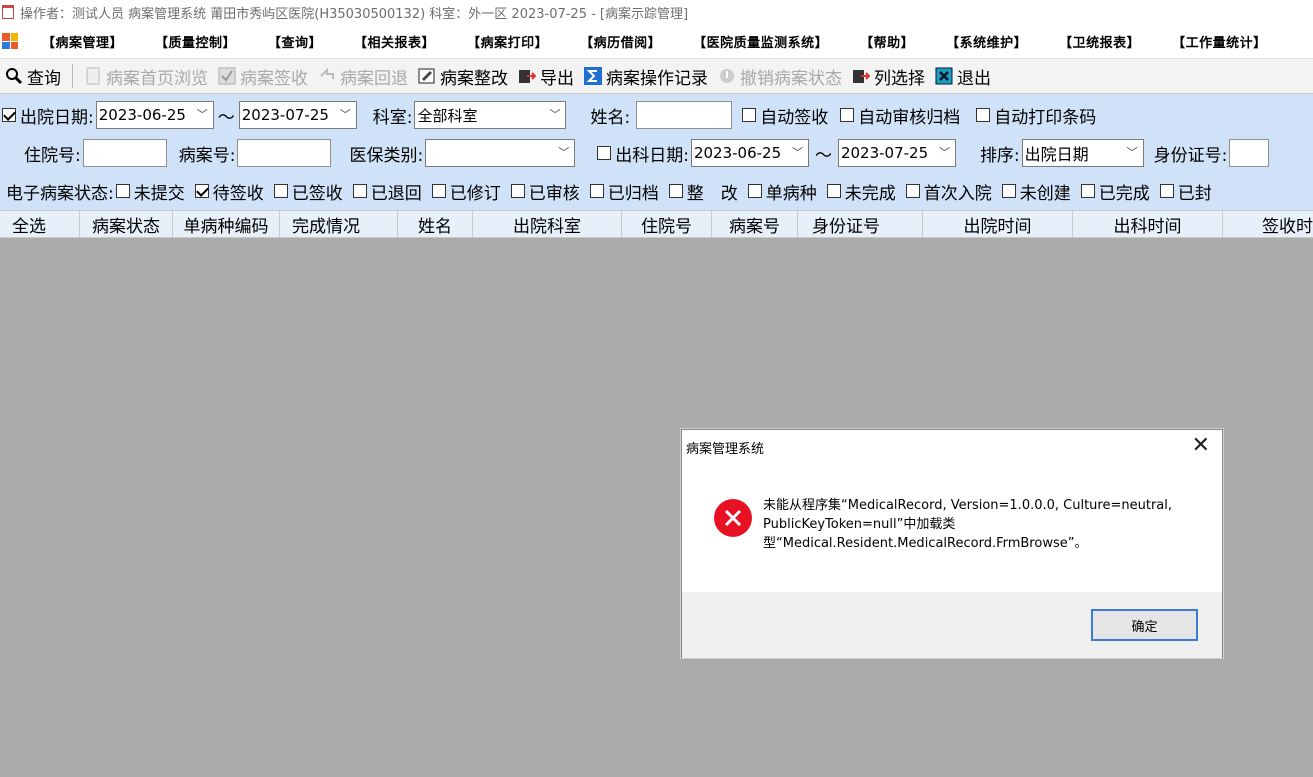 This screenshot has width=1313, height=777. What do you see at coordinates (463, 76) in the screenshot?
I see `rectify-button: 病案整改` at bounding box center [463, 76].